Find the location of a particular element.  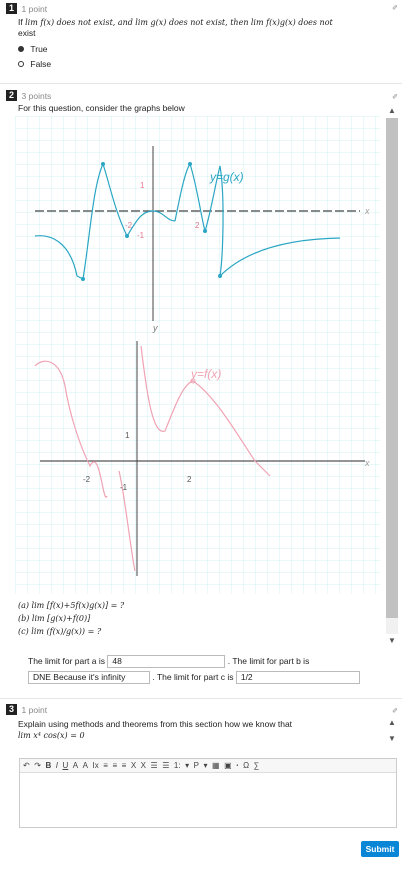

question-number: 2 is located at coordinates (12, 96).